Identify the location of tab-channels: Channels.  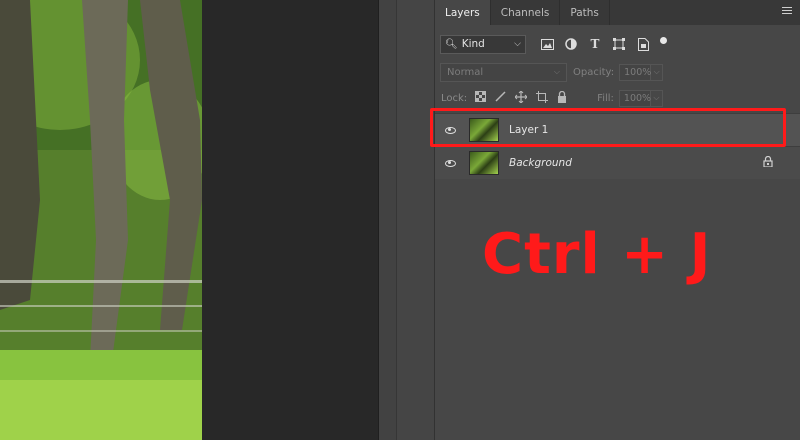
(526, 12).